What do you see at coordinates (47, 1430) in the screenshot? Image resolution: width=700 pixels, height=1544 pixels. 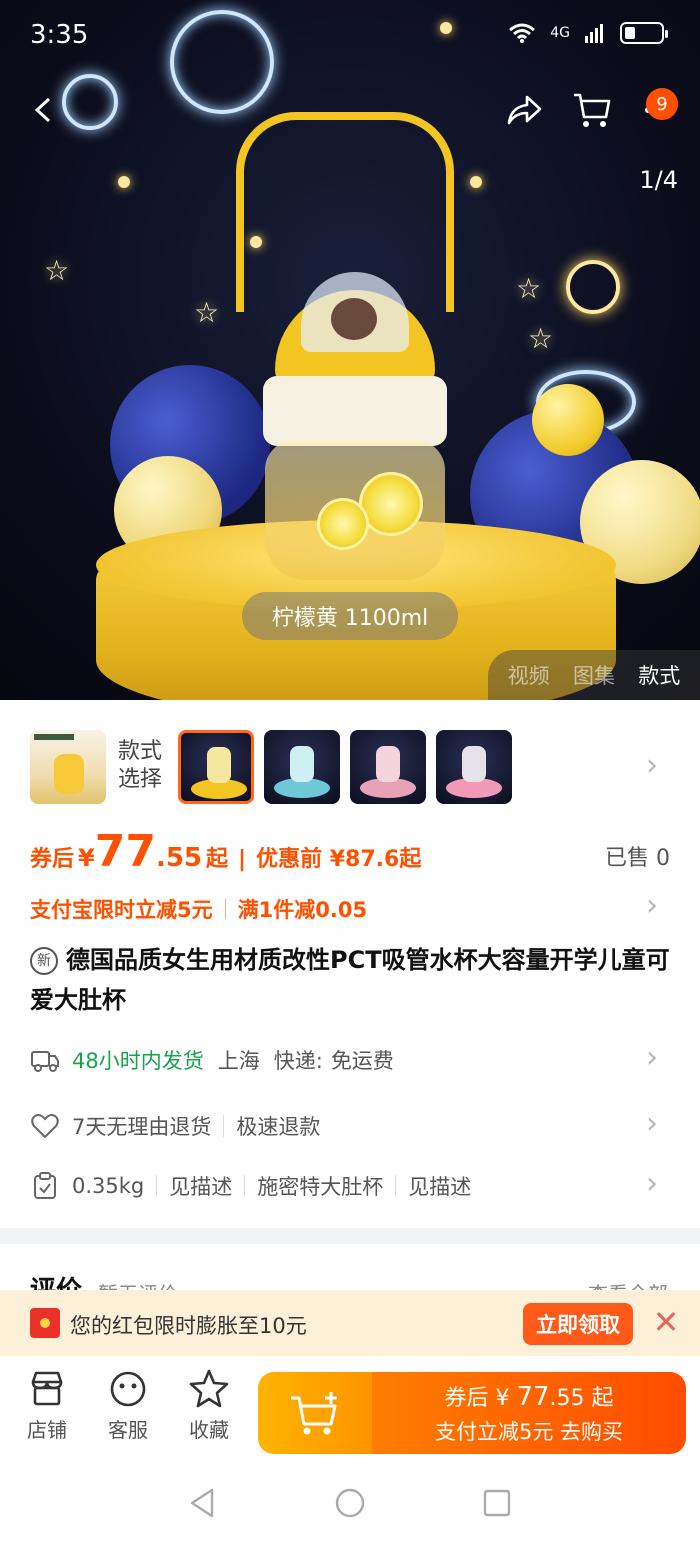 I see `shop-label: 店铺` at bounding box center [47, 1430].